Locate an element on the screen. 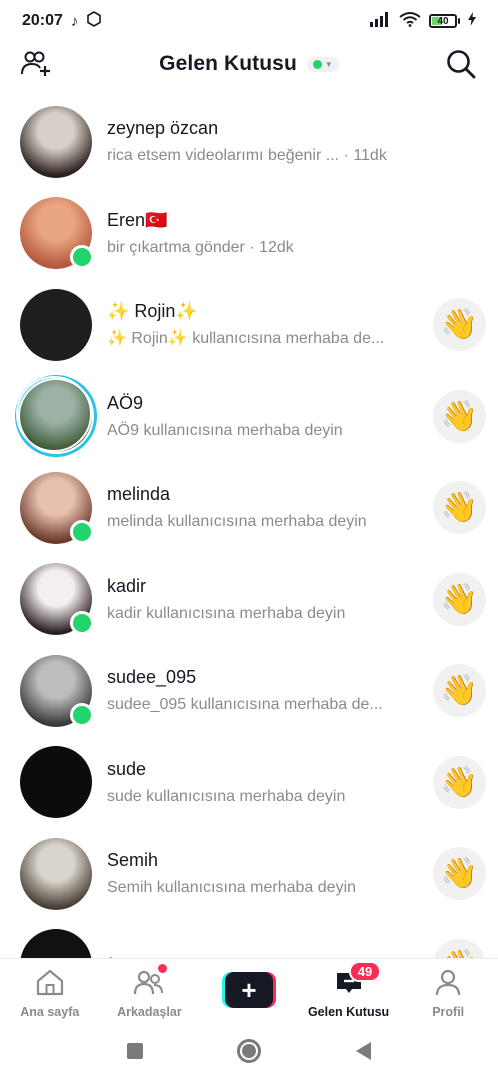 The image size is (498, 1080). conversation-name: AÖ9 is located at coordinates (125, 402).